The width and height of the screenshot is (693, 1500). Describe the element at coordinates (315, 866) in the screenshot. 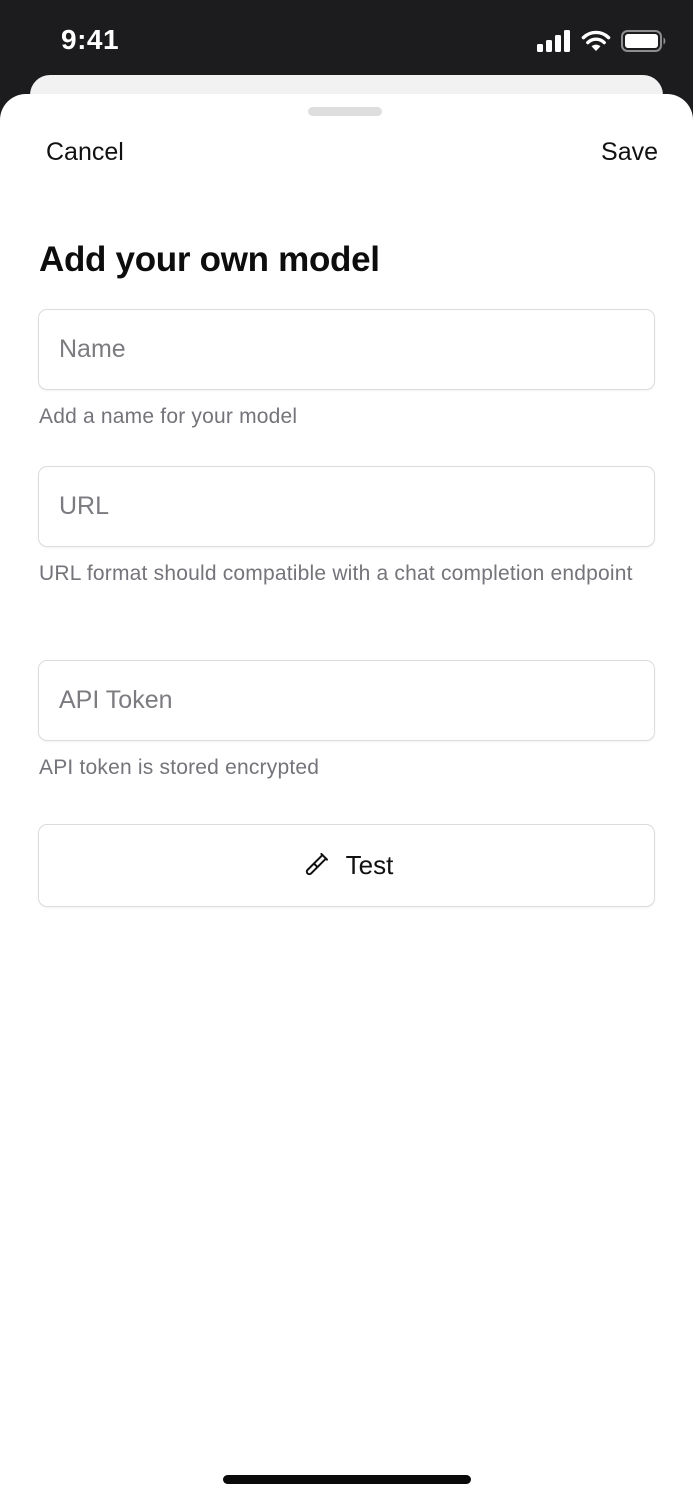

I see `test-tube-icon` at that location.